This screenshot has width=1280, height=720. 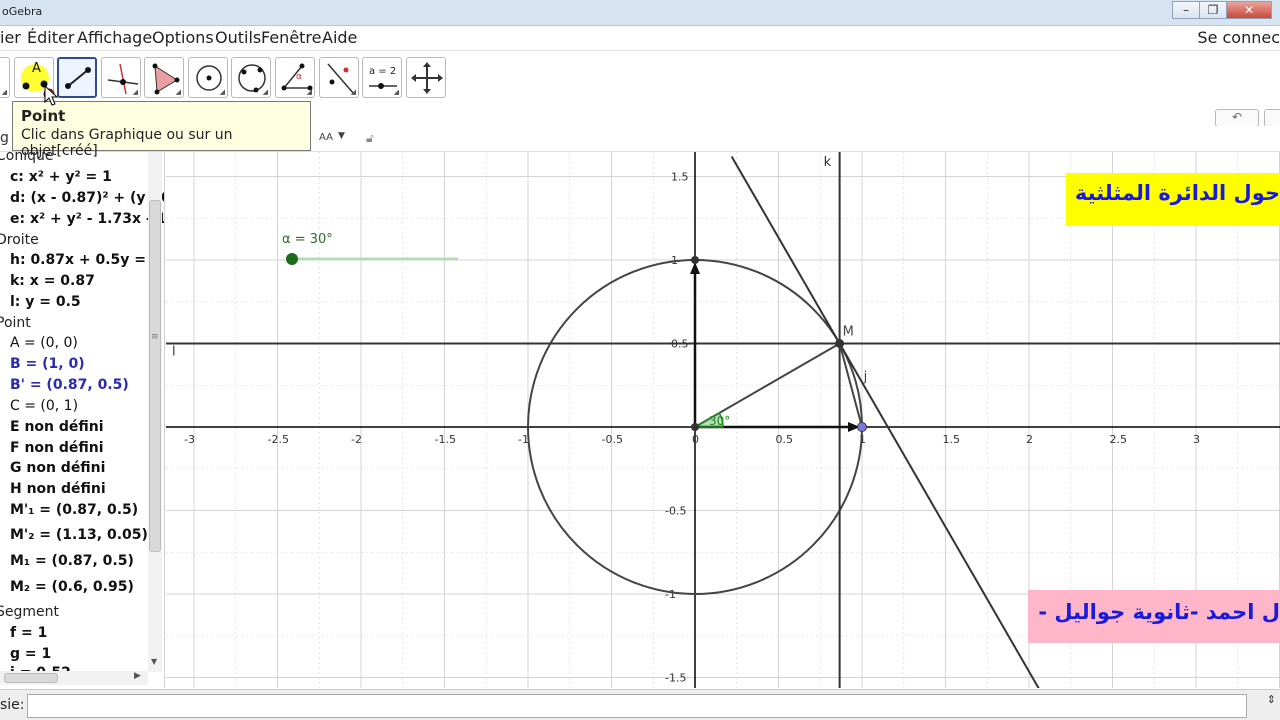 I want to click on algebra-item-f: f = 1, so click(x=28, y=633).